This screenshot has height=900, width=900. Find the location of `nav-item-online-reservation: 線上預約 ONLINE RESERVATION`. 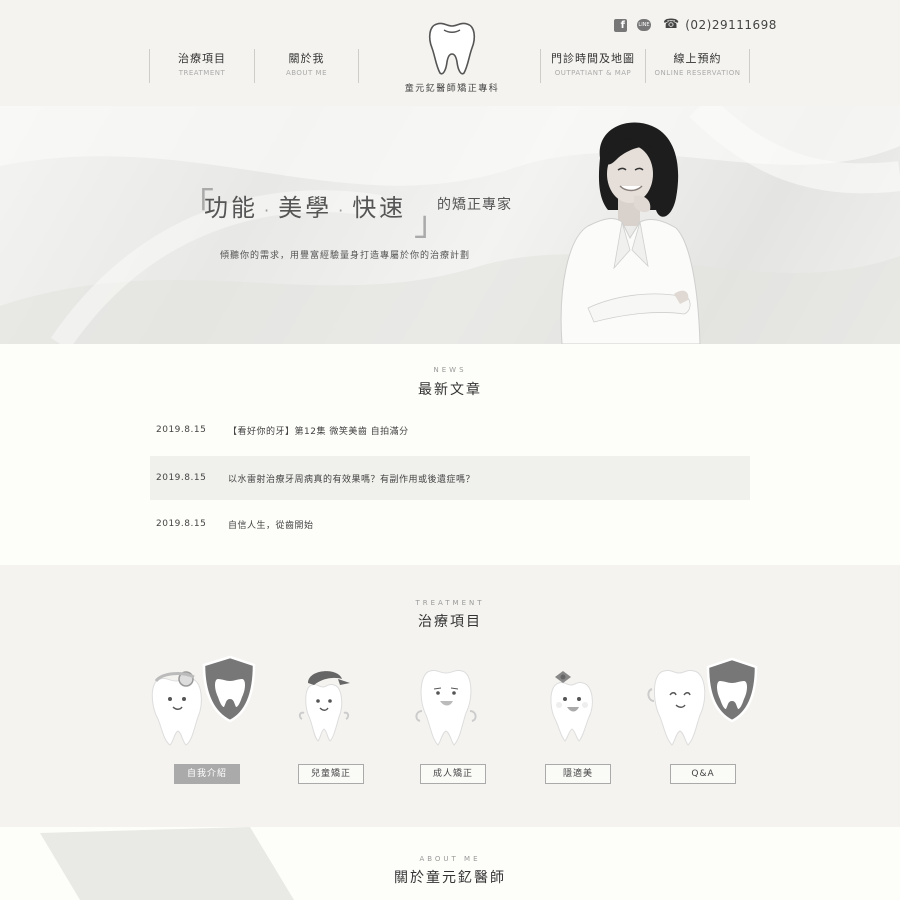

nav-item-online-reservation: 線上預約 ONLINE RESERVATION is located at coordinates (697, 66).